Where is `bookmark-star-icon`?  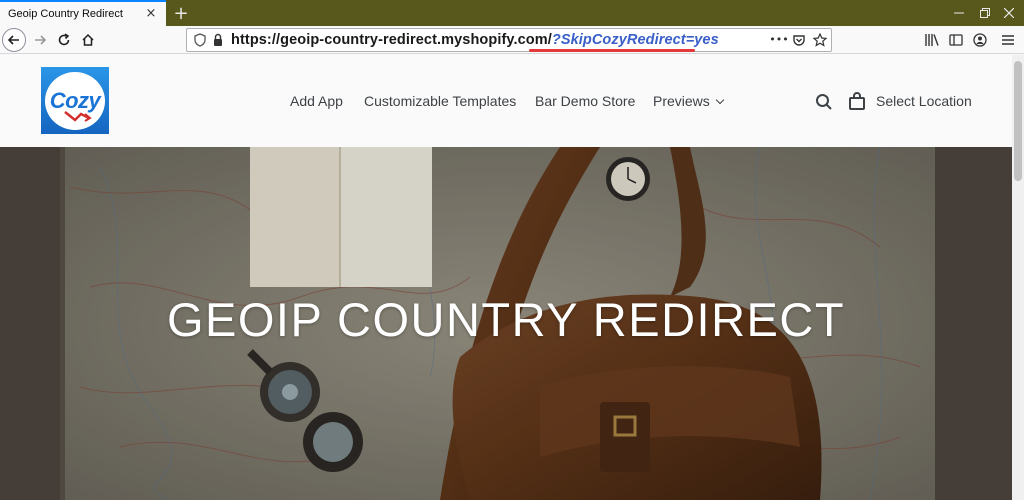
bookmark-star-icon is located at coordinates (820, 40).